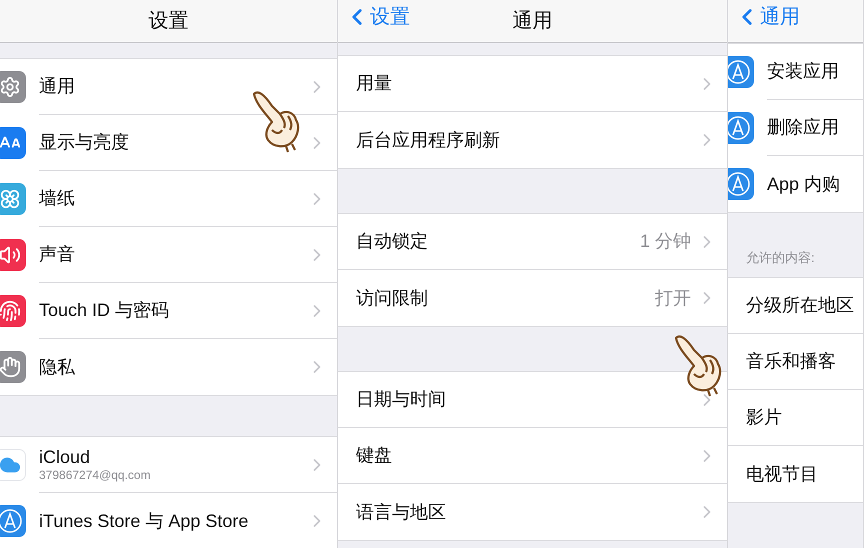 The image size is (864, 548). What do you see at coordinates (780, 257) in the screenshot?
I see `section-header: 允许的内容:` at bounding box center [780, 257].